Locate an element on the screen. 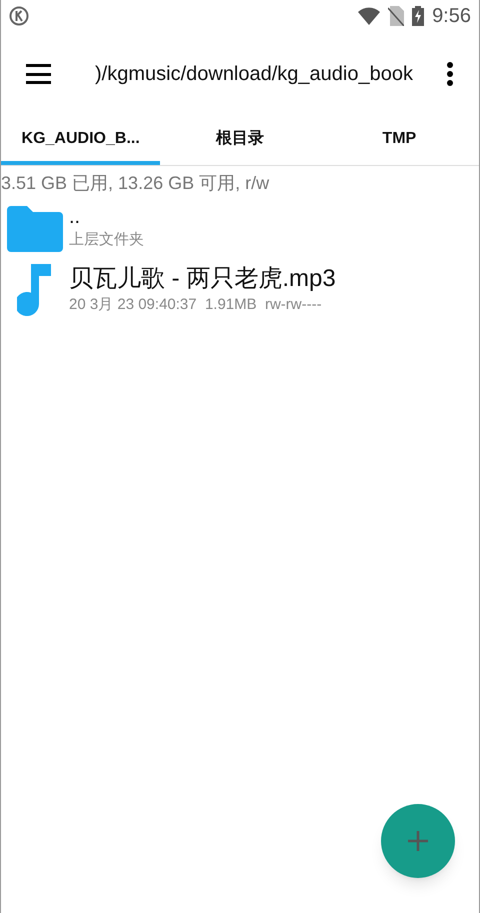 The height and width of the screenshot is (913, 480). plus-icon is located at coordinates (418, 841).